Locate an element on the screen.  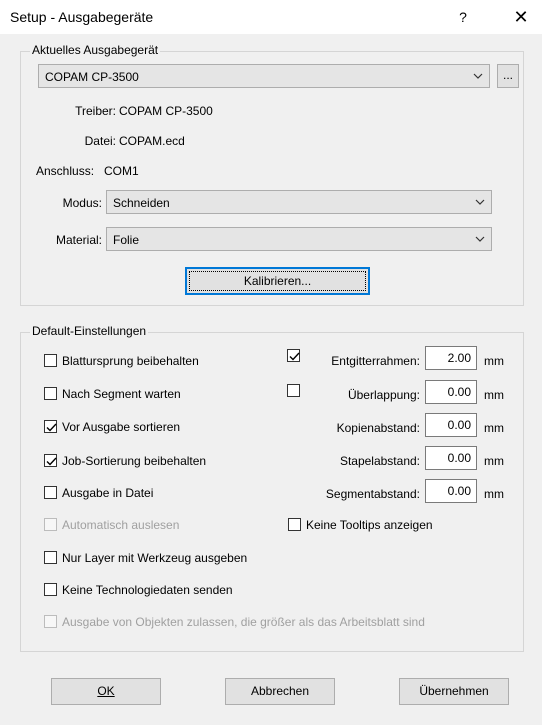
allow-oversize-objects-checkbox is located at coordinates (50, 621).